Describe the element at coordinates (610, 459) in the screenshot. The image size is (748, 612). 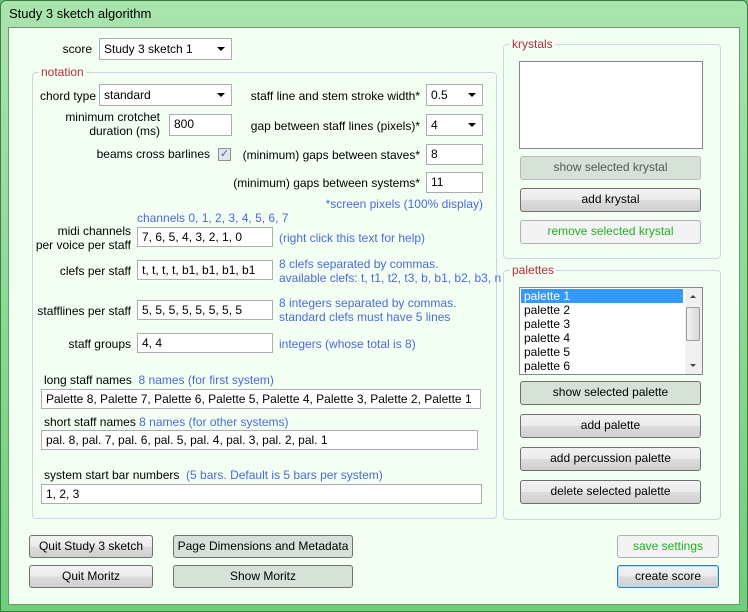
I see `add-percussion-palette-button: add percussion palette` at that location.